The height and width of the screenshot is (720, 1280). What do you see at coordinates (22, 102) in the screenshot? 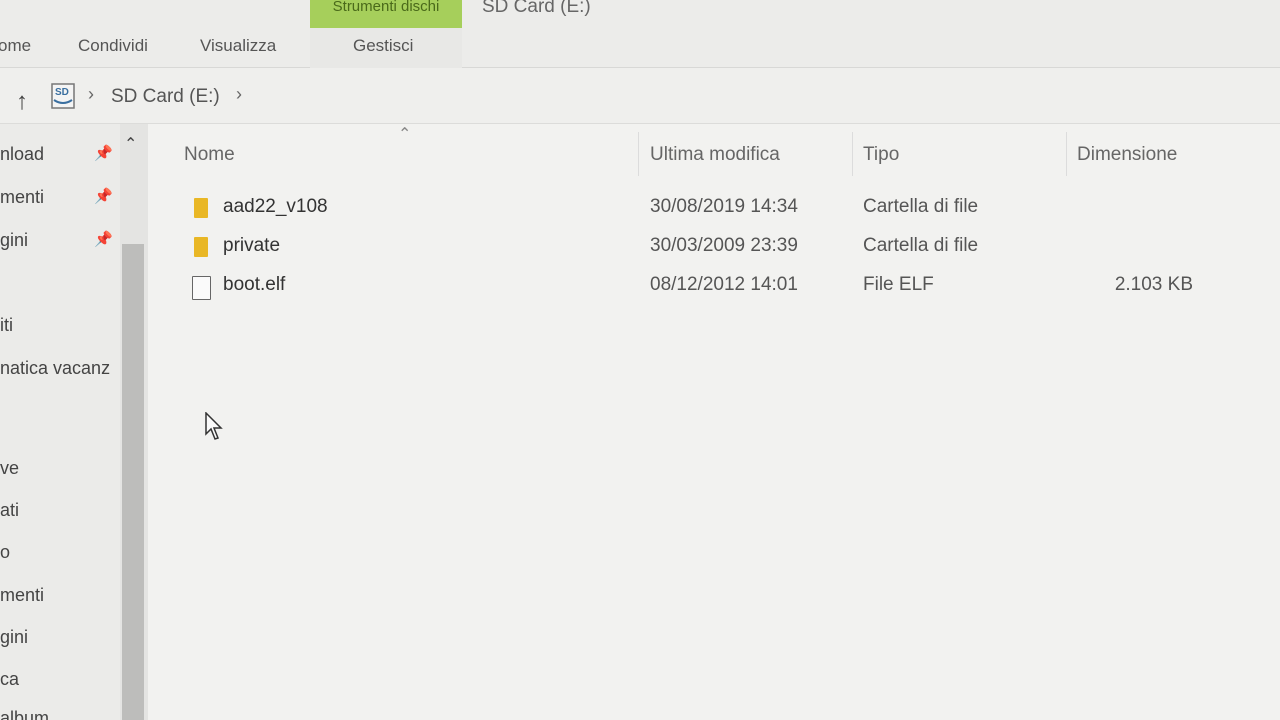
I see `up-arrow-icon: ↑` at bounding box center [22, 102].